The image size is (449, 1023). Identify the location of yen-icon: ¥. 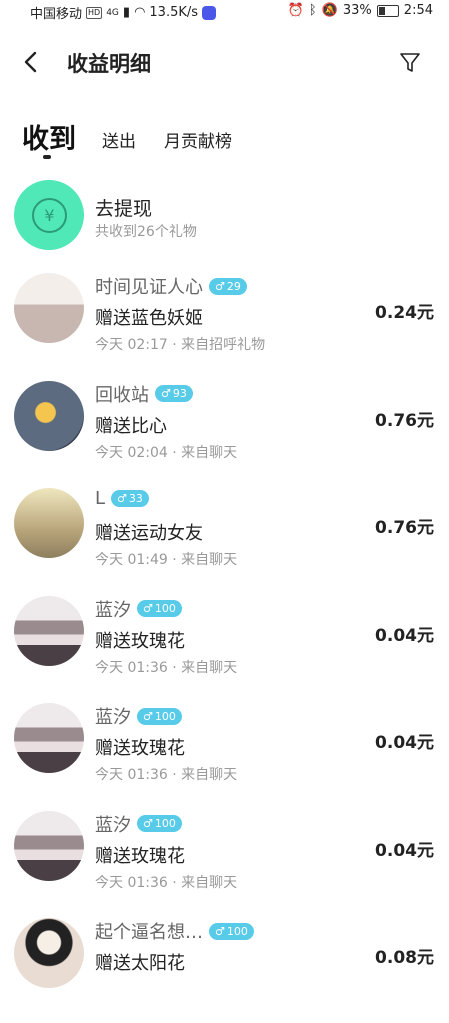
(49, 215).